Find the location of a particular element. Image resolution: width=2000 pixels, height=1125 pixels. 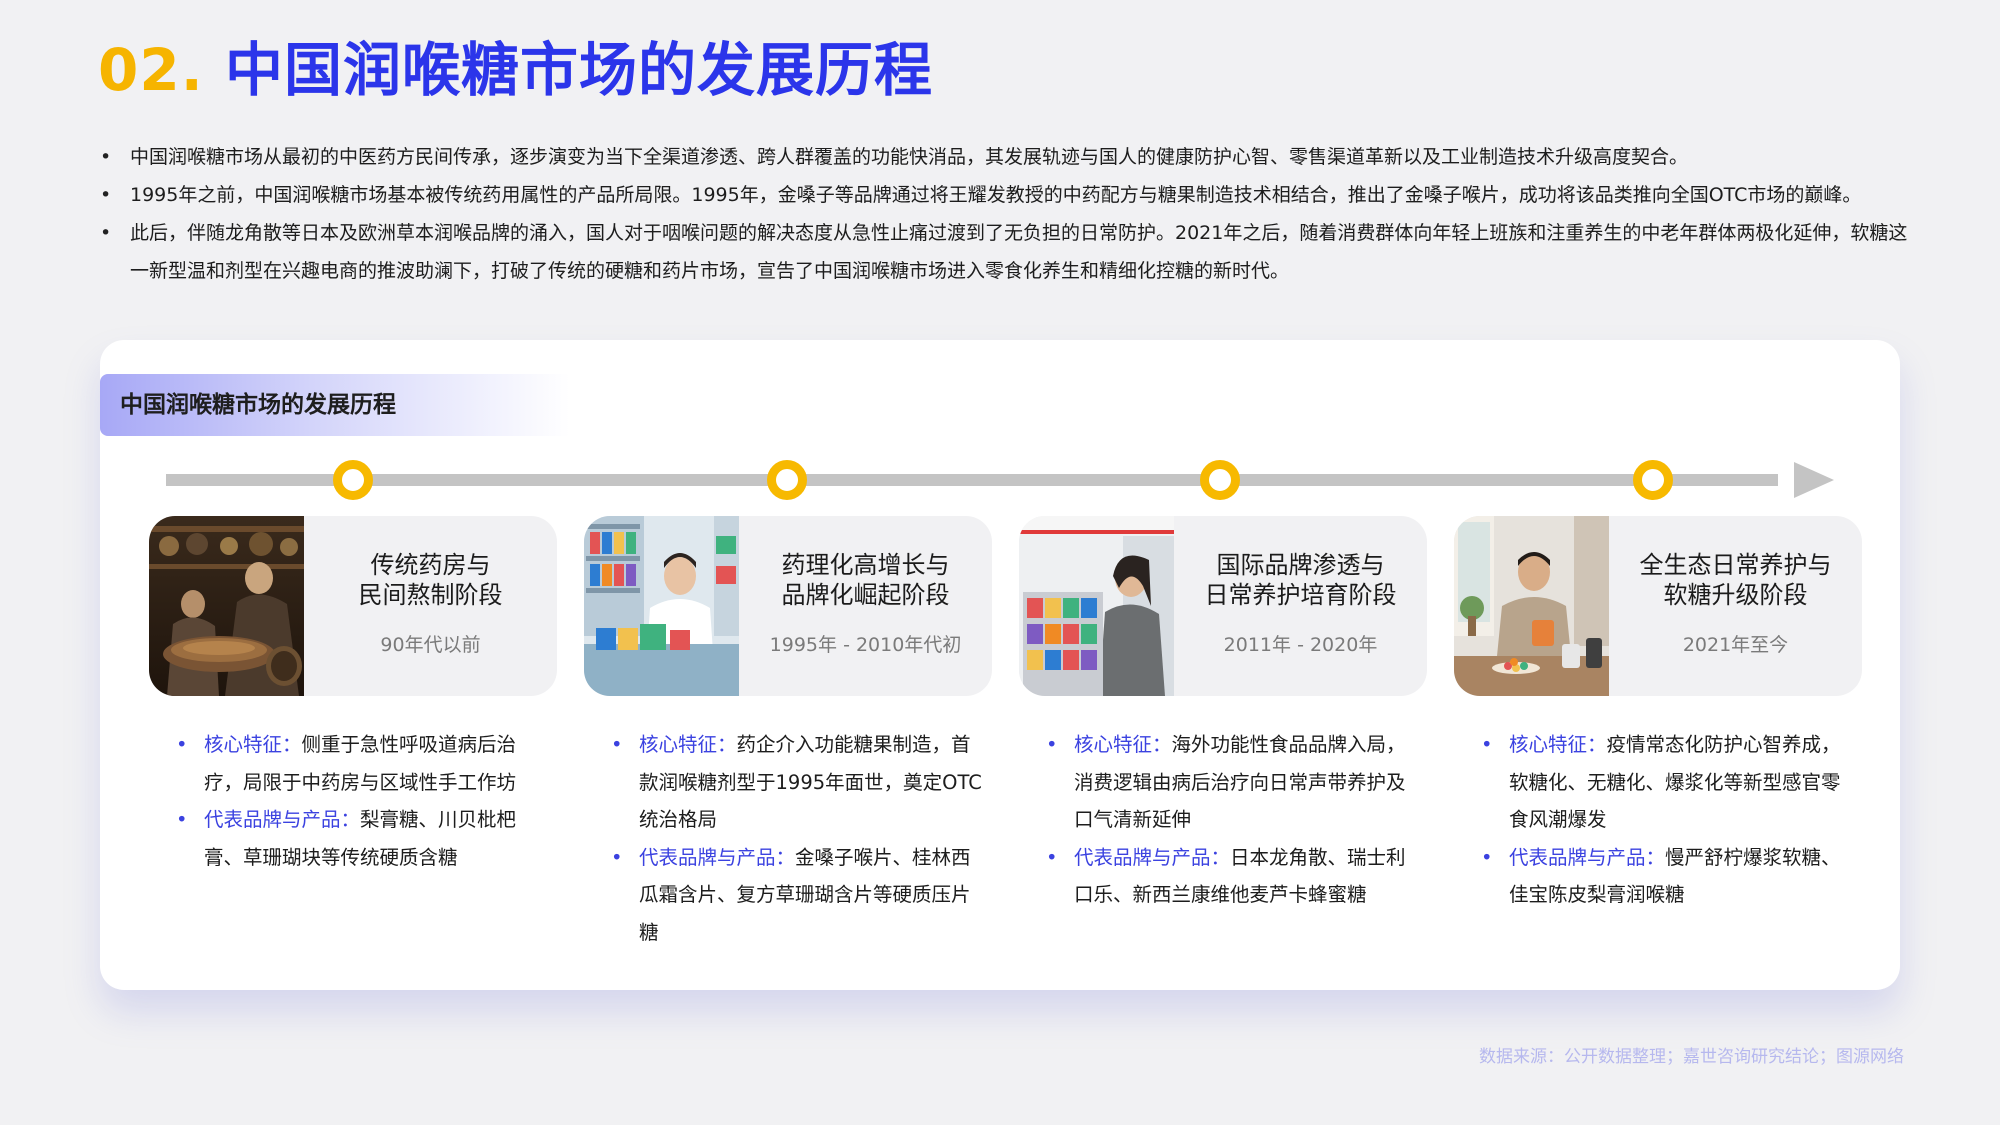

stage-card-soft-candy: 全生态日常养护与 软糖升级阶段 2021年至今 is located at coordinates (1658, 606).